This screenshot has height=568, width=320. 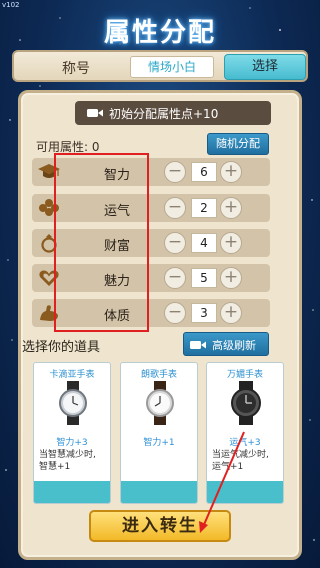 I want to click on item-card: 朗歌手表 智力+1, so click(x=159, y=433).